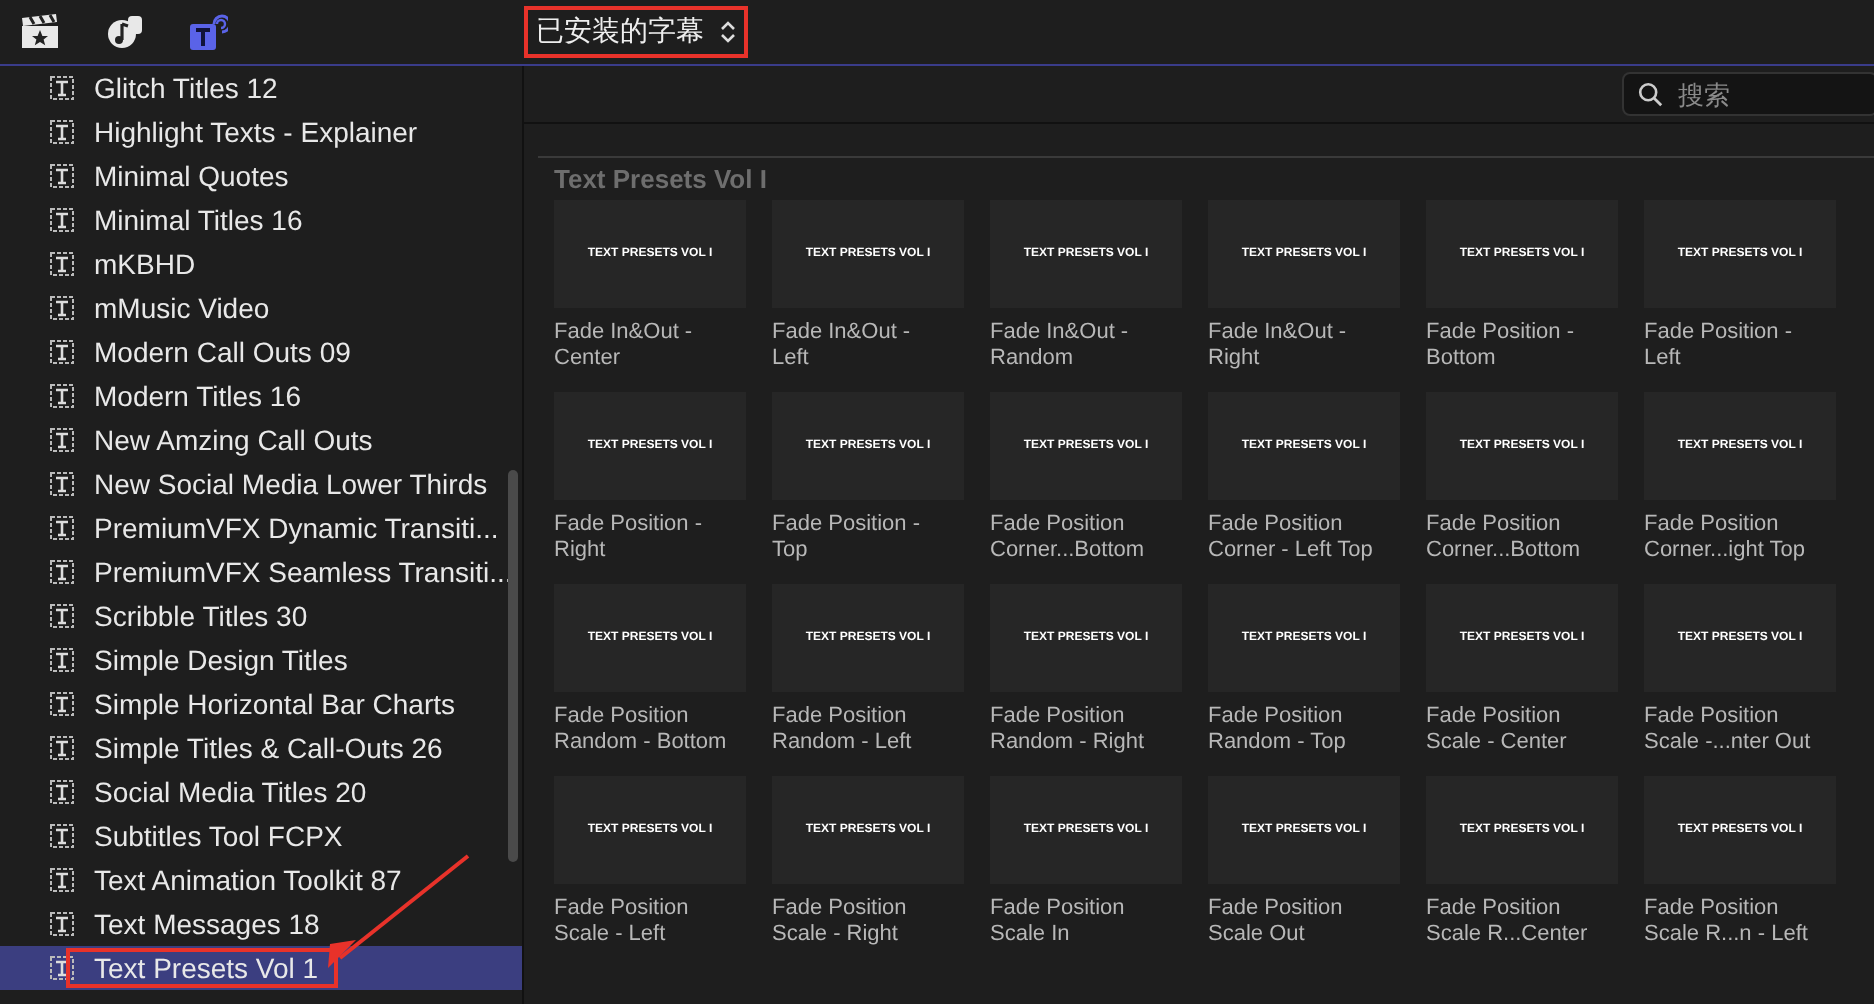 Image resolution: width=1874 pixels, height=1004 pixels. What do you see at coordinates (291, 485) in the screenshot?
I see `item-label: New Social Media Lower Thirds` at bounding box center [291, 485].